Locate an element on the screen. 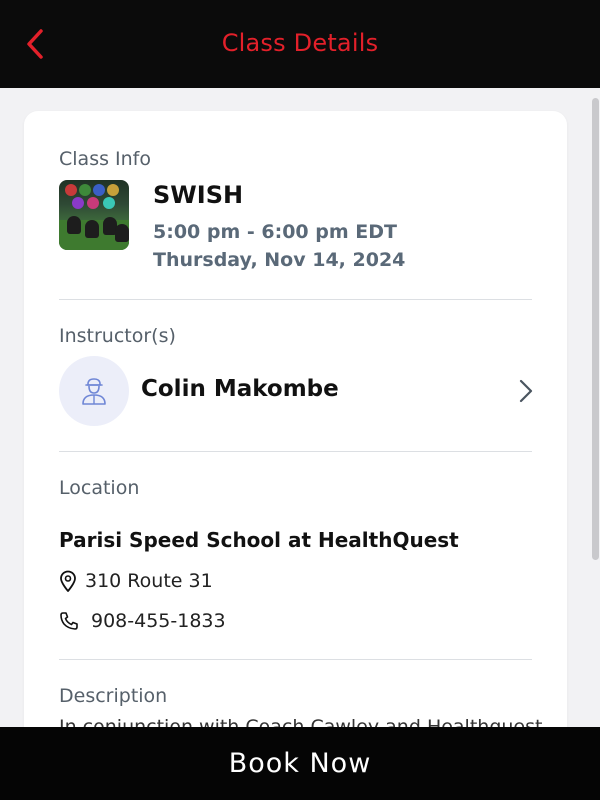  phone-row: 908-455-1833 is located at coordinates (142, 621).